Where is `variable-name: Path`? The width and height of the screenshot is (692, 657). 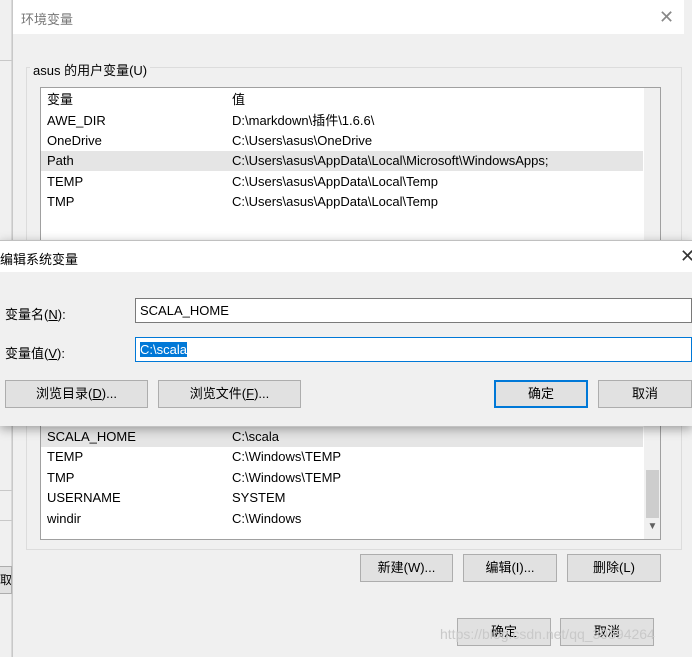
variable-name: Path is located at coordinates (60, 160).